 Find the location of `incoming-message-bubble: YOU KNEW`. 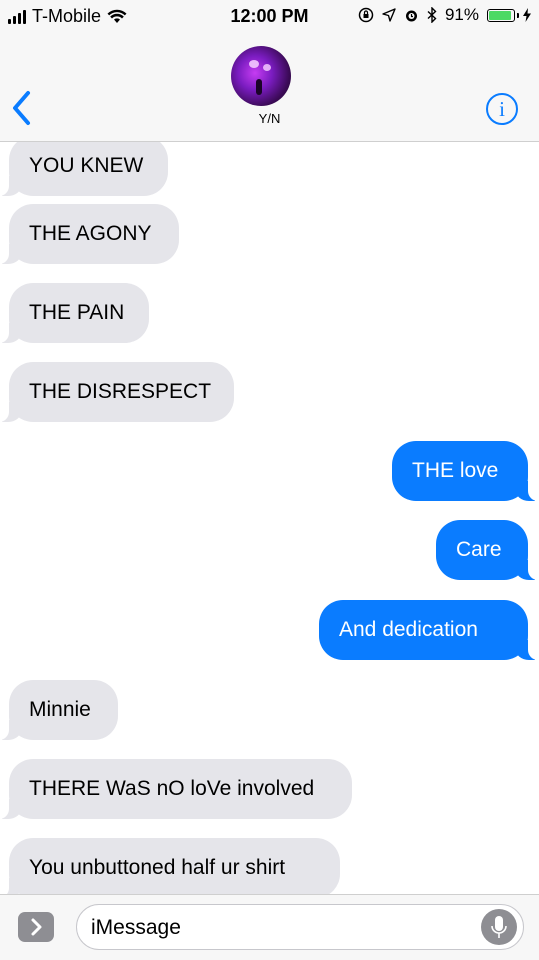

incoming-message-bubble: YOU KNEW is located at coordinates (84, 169).